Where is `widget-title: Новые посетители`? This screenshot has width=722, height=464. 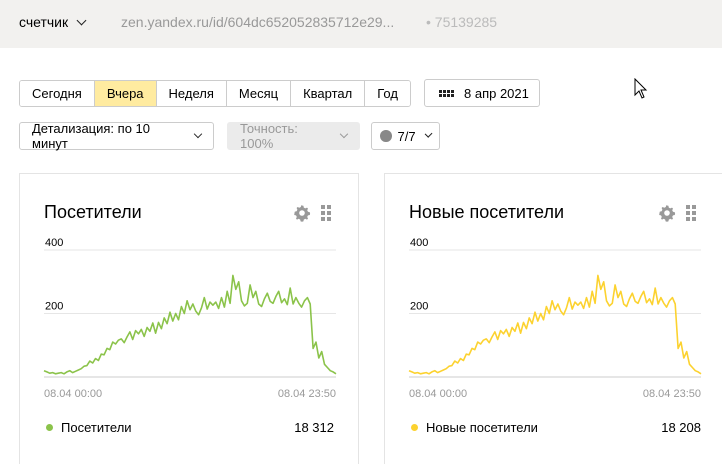 widget-title: Новые посетители is located at coordinates (487, 212).